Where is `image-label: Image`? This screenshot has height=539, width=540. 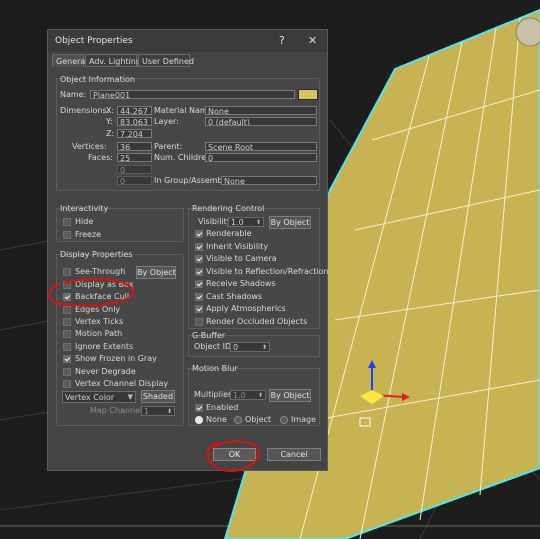
image-label: Image is located at coordinates (304, 419).